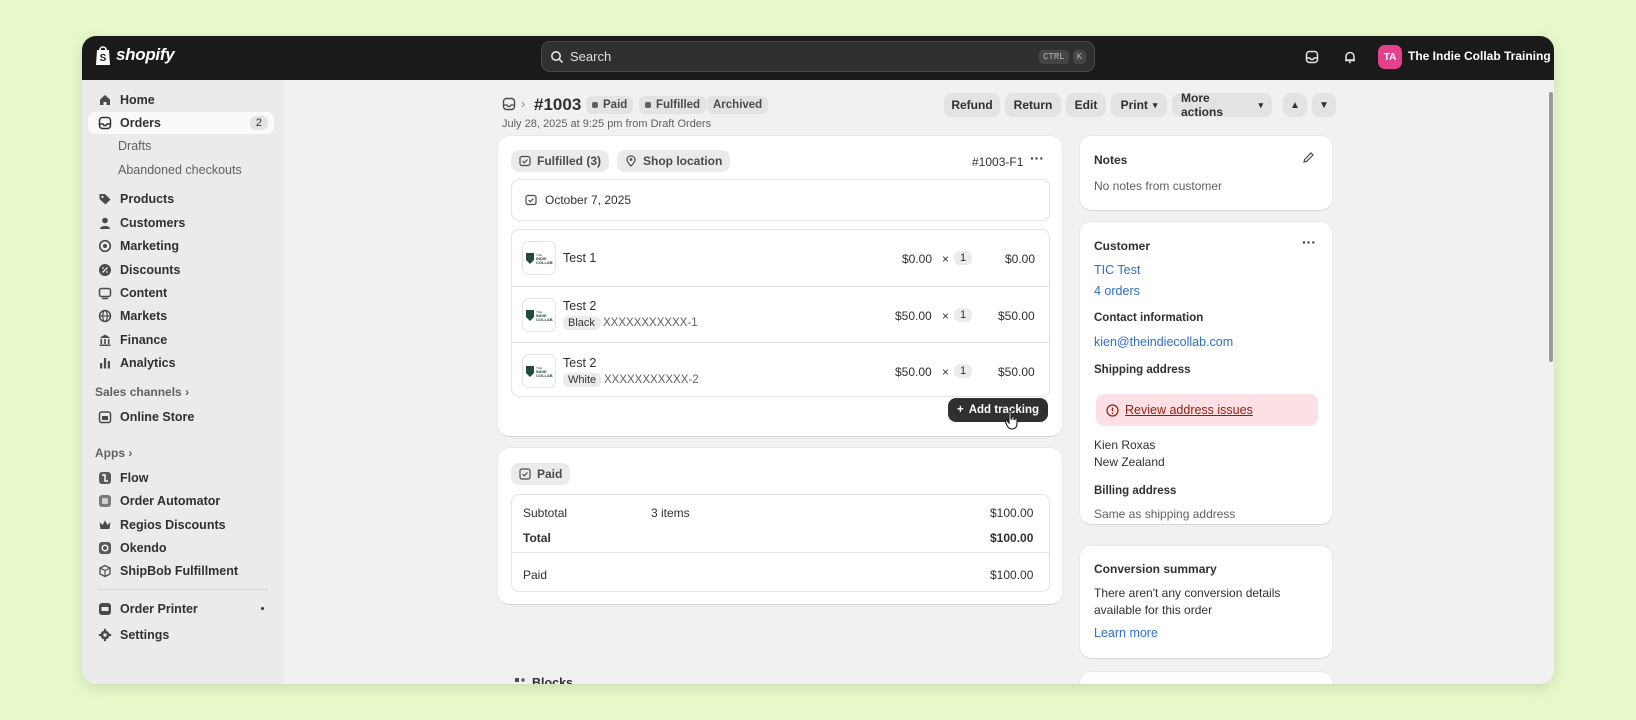 The image size is (1636, 720). I want to click on status-badge-label: Fulfilled, so click(678, 105).